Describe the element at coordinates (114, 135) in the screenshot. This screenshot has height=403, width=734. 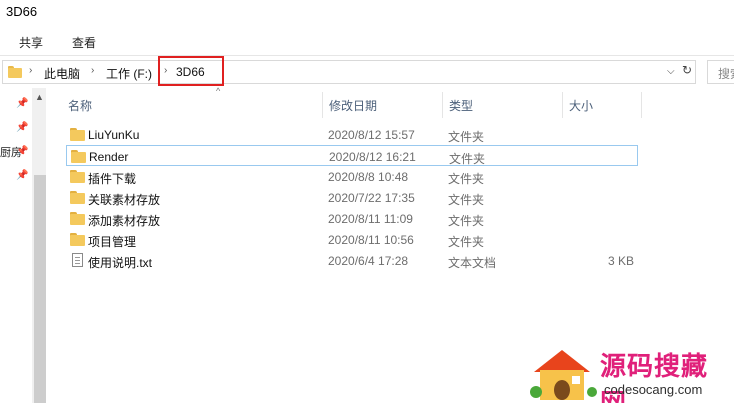
I see `file-name: LiuYunKu` at that location.